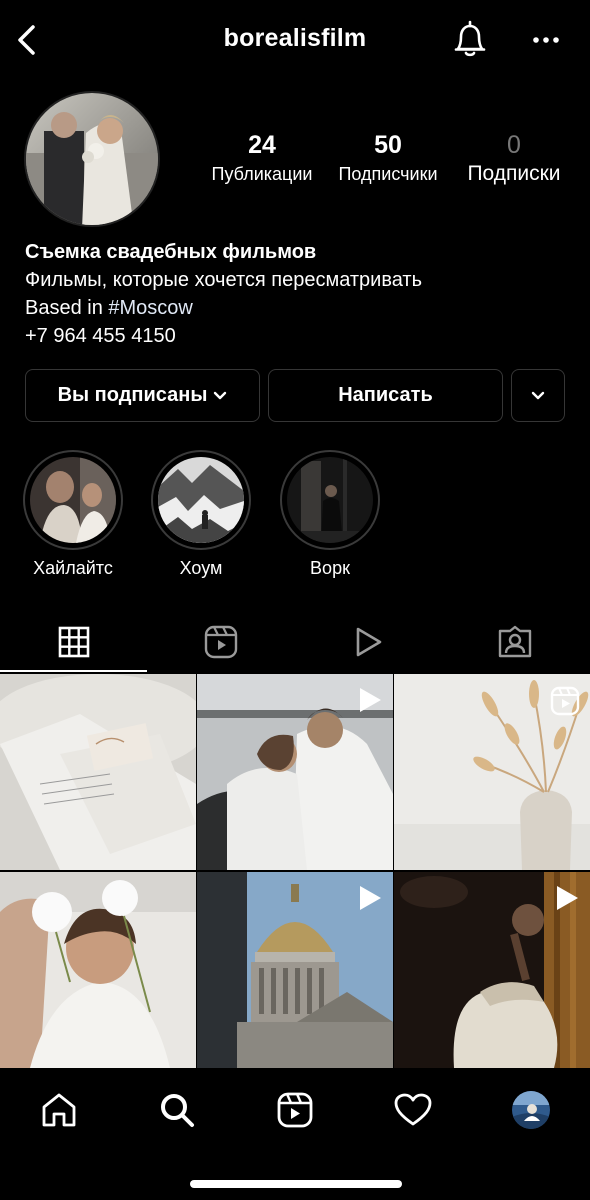 This screenshot has height=1200, width=590. What do you see at coordinates (514, 145) in the screenshot?
I see `following-count: 0` at bounding box center [514, 145].